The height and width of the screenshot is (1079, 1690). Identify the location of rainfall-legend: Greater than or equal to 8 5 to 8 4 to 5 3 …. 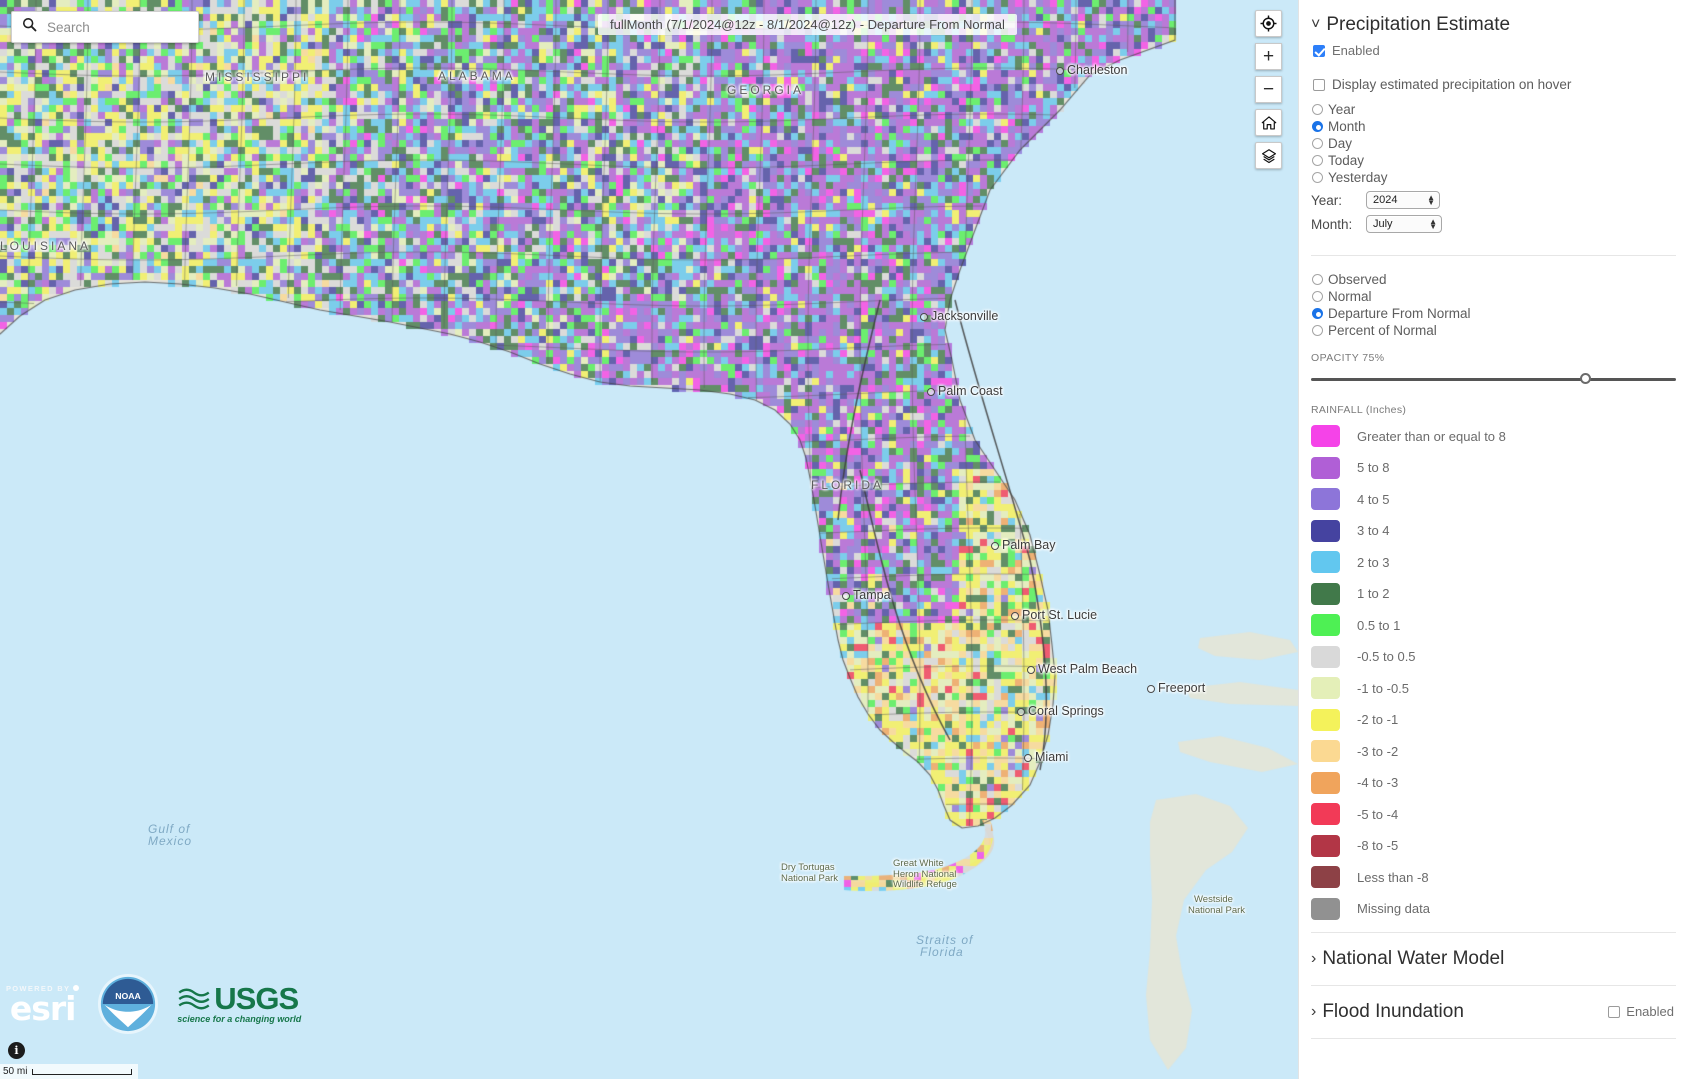
(1493, 672).